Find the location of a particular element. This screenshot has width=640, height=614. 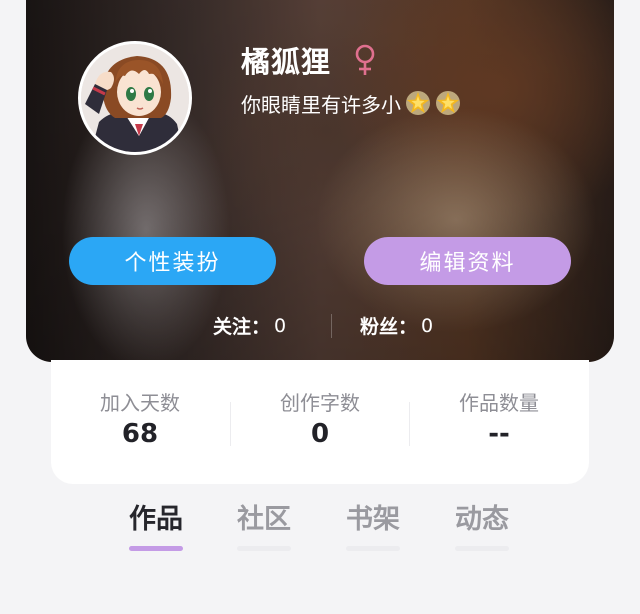

stat-label: 创作字数 is located at coordinates (320, 403).